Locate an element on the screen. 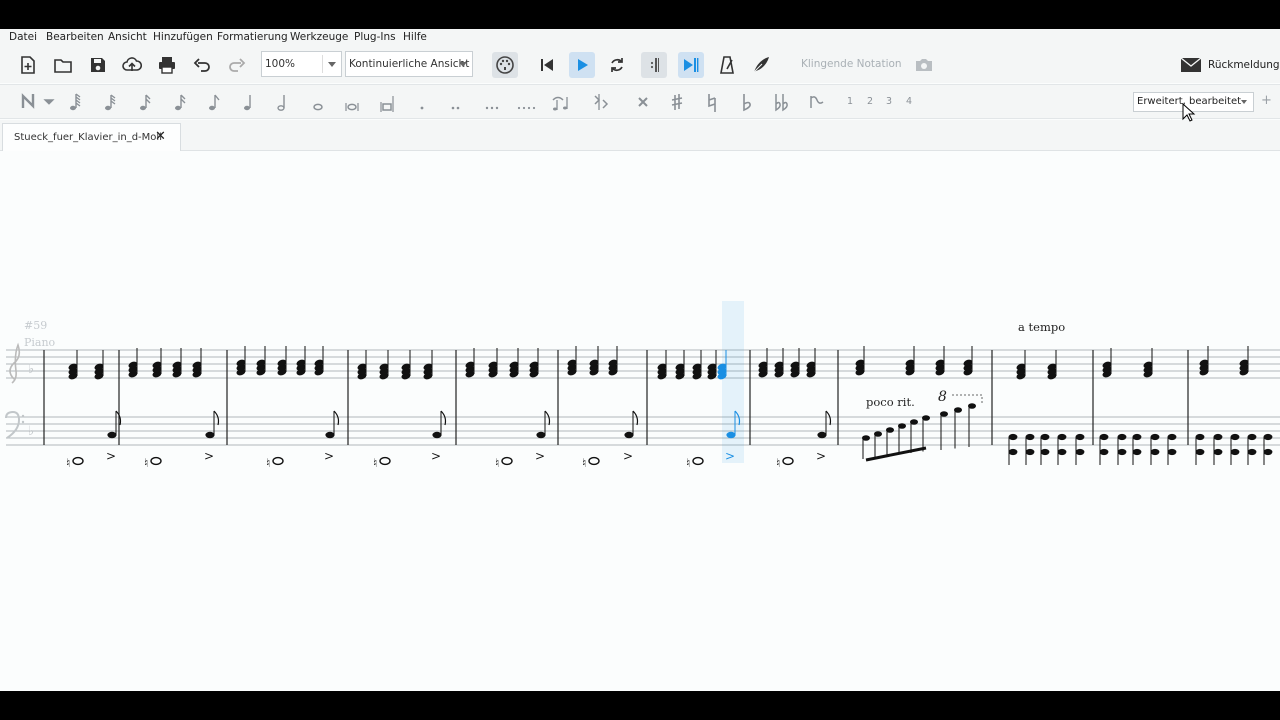  duration-quarter-button is located at coordinates (249, 102).